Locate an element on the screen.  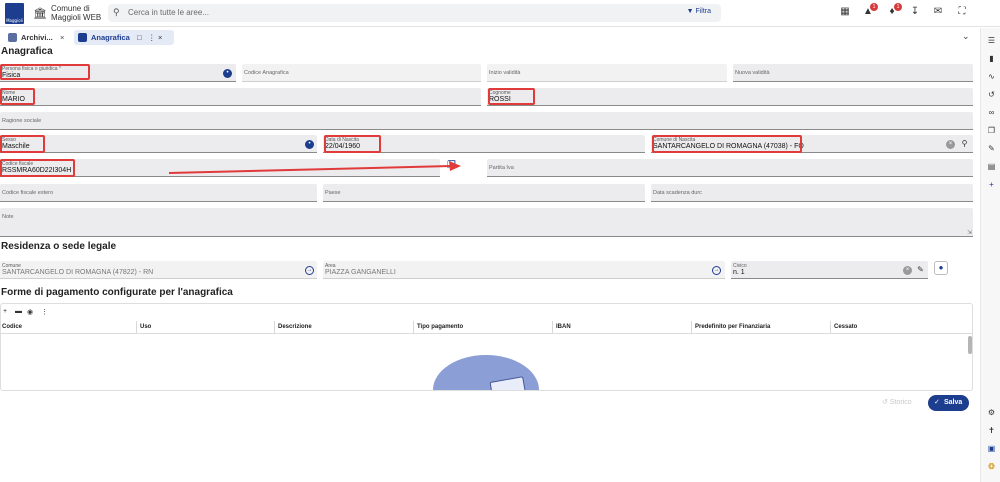
gear-icon: ⚙ is located at coordinates (991, 412).